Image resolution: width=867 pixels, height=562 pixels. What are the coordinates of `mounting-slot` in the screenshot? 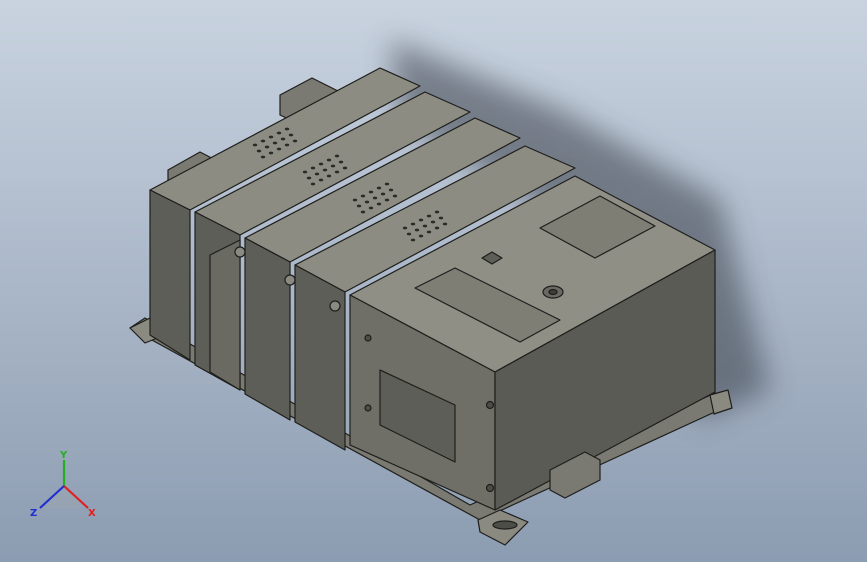 It's located at (505, 525).